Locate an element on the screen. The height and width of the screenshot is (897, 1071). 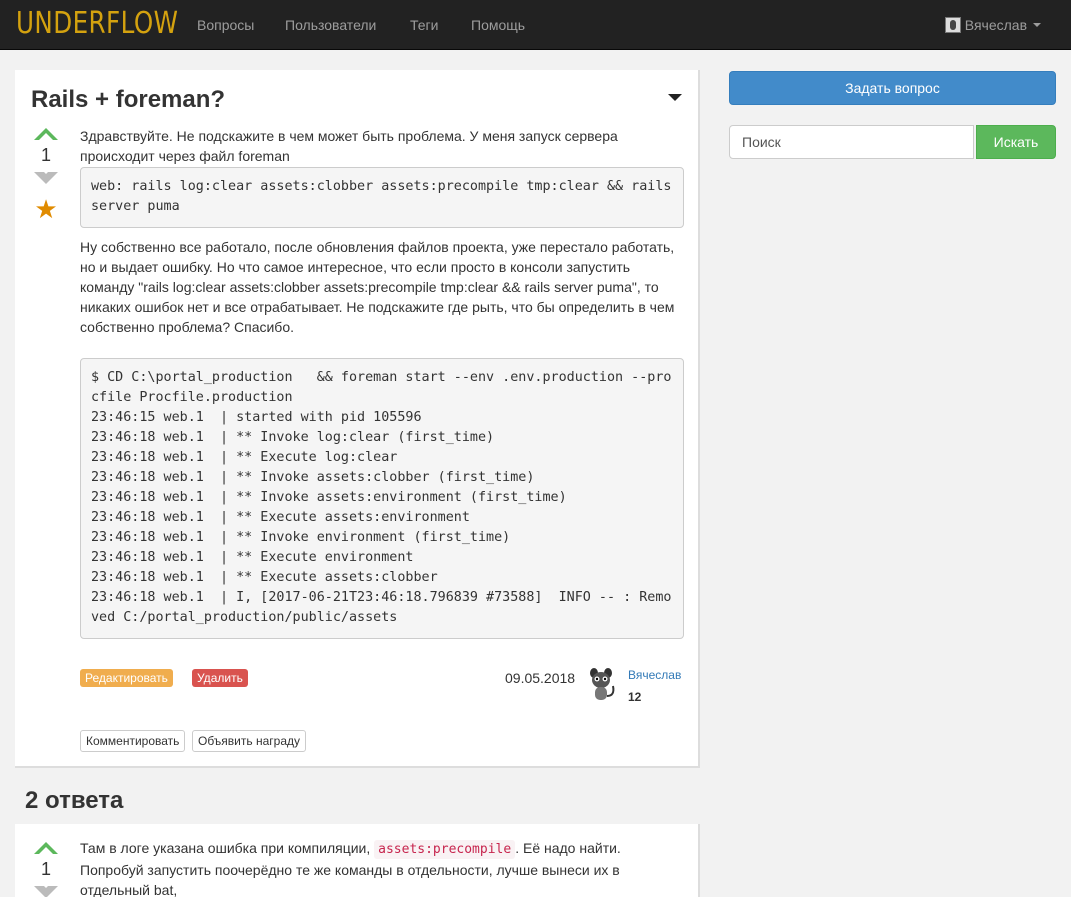
upvote-arrow-icon is located at coordinates (46, 134).